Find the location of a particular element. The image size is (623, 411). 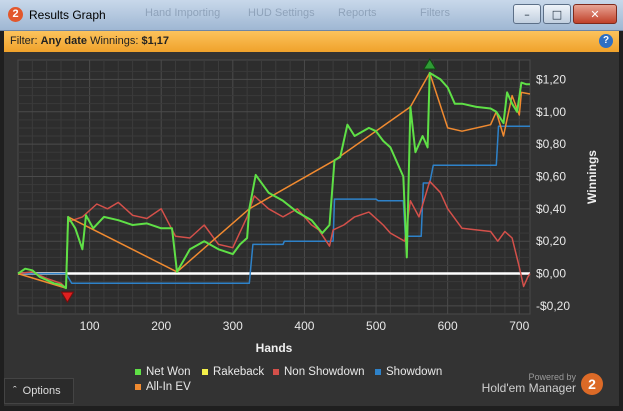

y-tick-label: $0,40 is located at coordinates (551, 209).